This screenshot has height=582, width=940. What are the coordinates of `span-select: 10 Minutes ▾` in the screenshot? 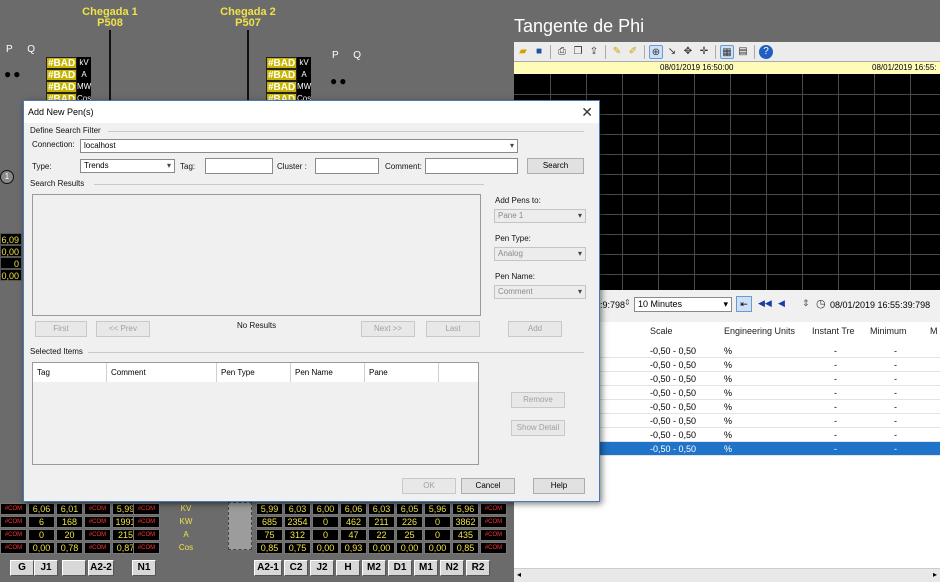 It's located at (683, 304).